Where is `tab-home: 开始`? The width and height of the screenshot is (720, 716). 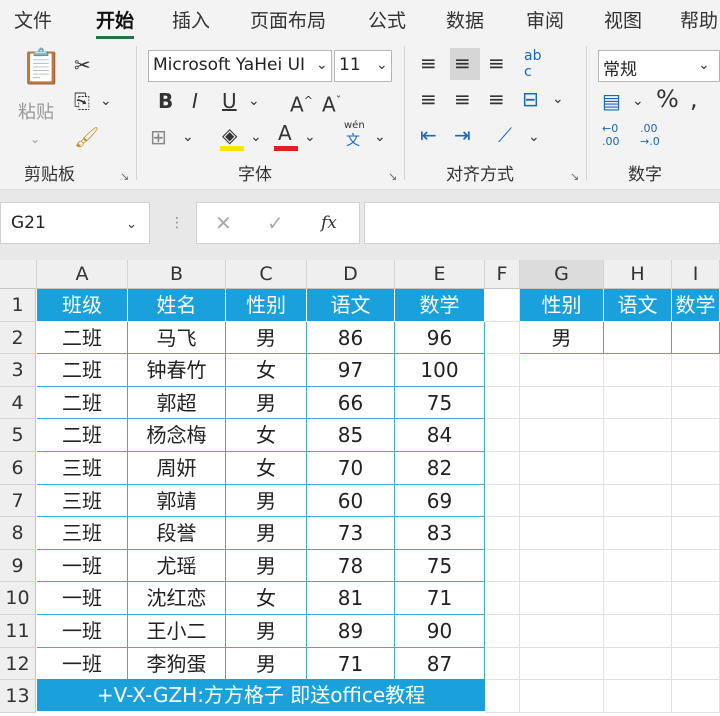
tab-home: 开始 is located at coordinates (115, 19).